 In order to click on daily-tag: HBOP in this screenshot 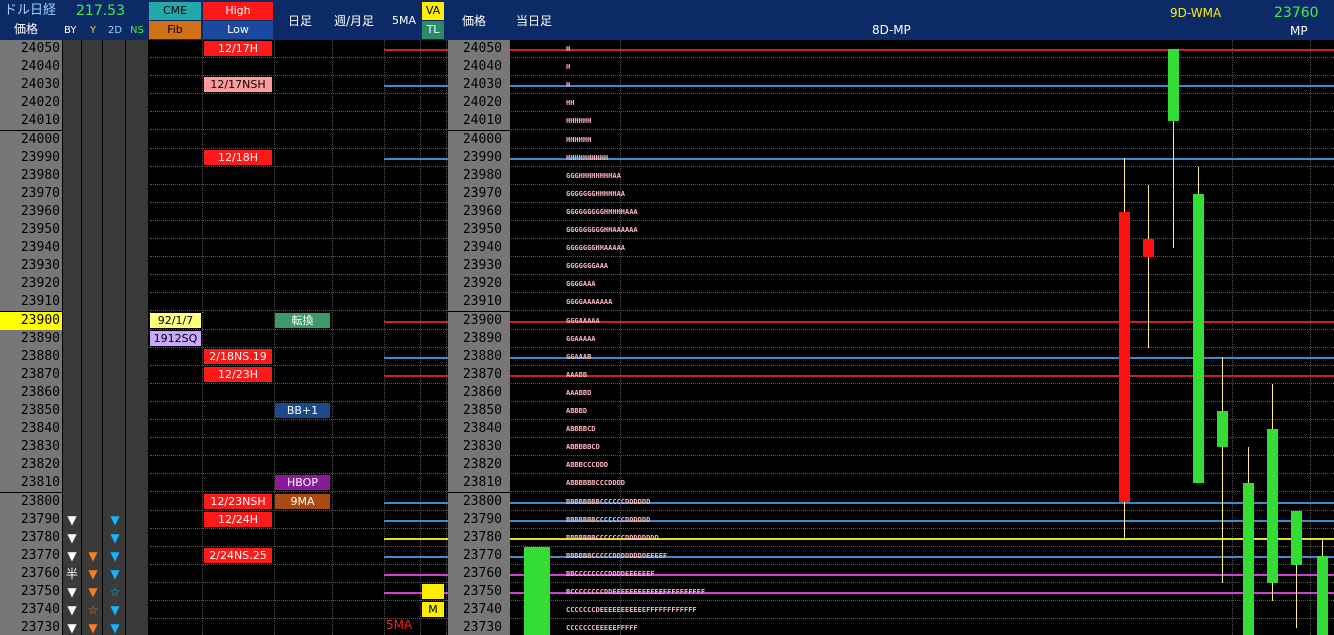, I will do `click(302, 482)`.